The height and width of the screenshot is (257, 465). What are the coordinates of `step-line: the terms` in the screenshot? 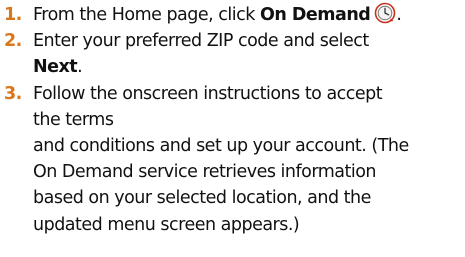 It's located at (73, 119).